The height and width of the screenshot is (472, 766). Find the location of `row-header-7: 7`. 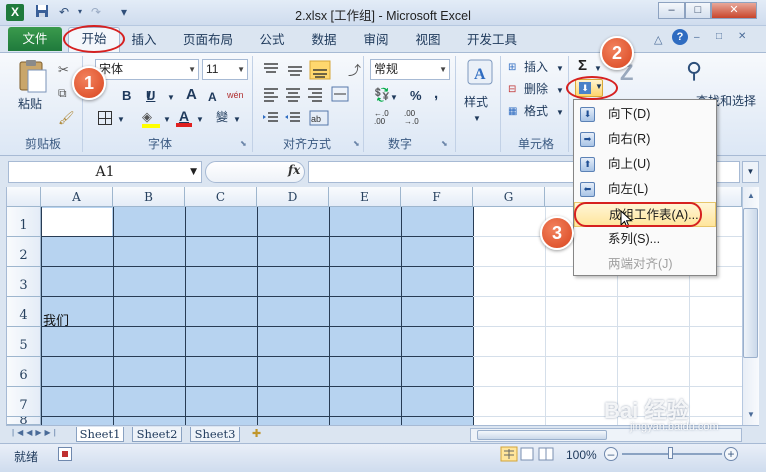

row-header-7: 7 is located at coordinates (24, 402).